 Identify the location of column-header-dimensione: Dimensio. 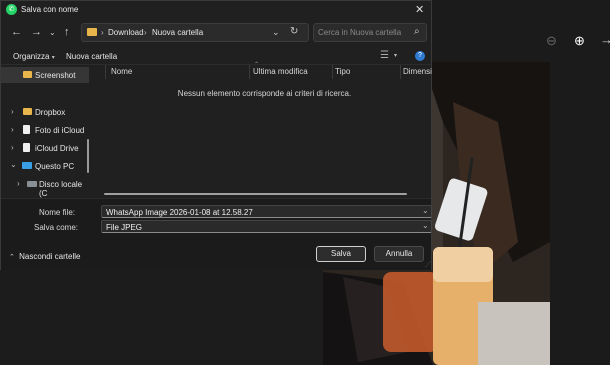
(417, 71).